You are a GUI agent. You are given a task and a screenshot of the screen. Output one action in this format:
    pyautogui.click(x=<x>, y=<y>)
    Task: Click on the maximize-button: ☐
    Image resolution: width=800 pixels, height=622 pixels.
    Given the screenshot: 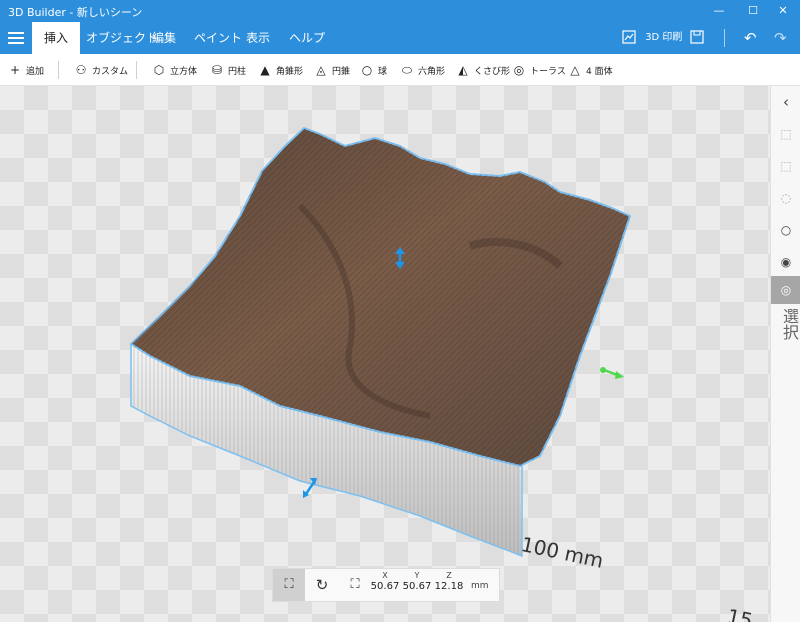 What is the action you would take?
    pyautogui.click(x=753, y=11)
    